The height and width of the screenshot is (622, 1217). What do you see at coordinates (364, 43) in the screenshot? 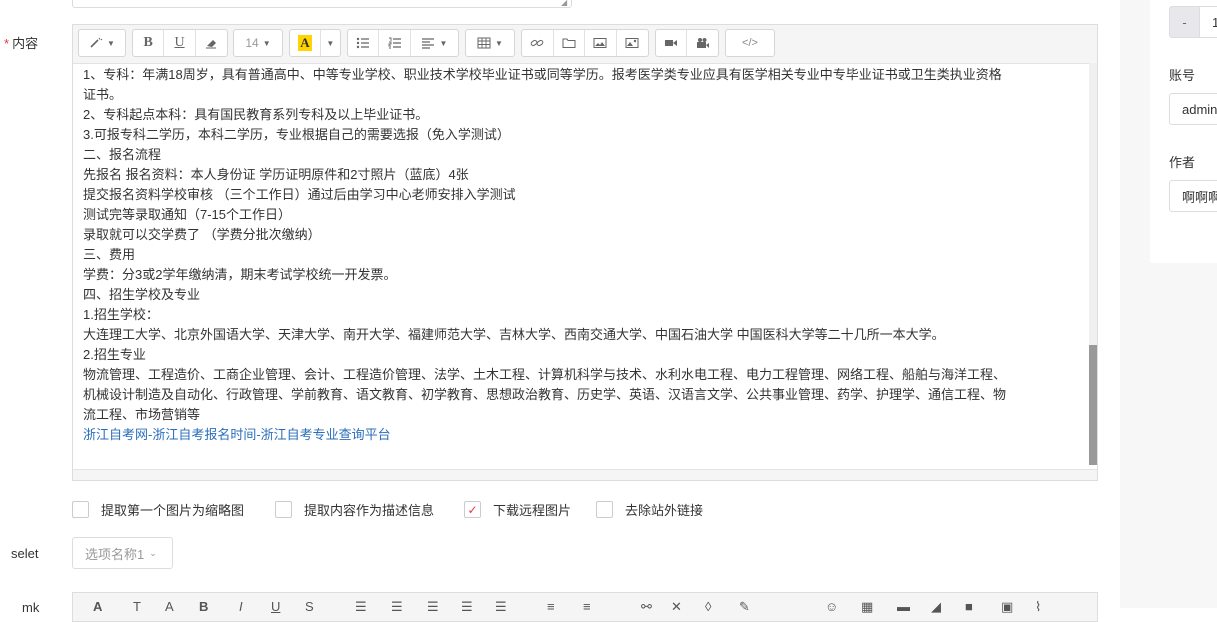
I see `bullet-list-button` at bounding box center [364, 43].